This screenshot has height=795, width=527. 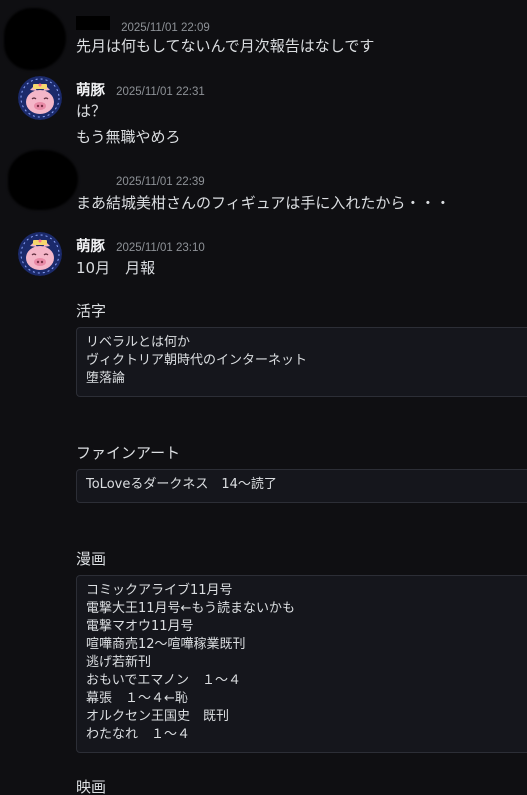 What do you see at coordinates (106, 378) in the screenshot?
I see `code-line: 堕落論` at bounding box center [106, 378].